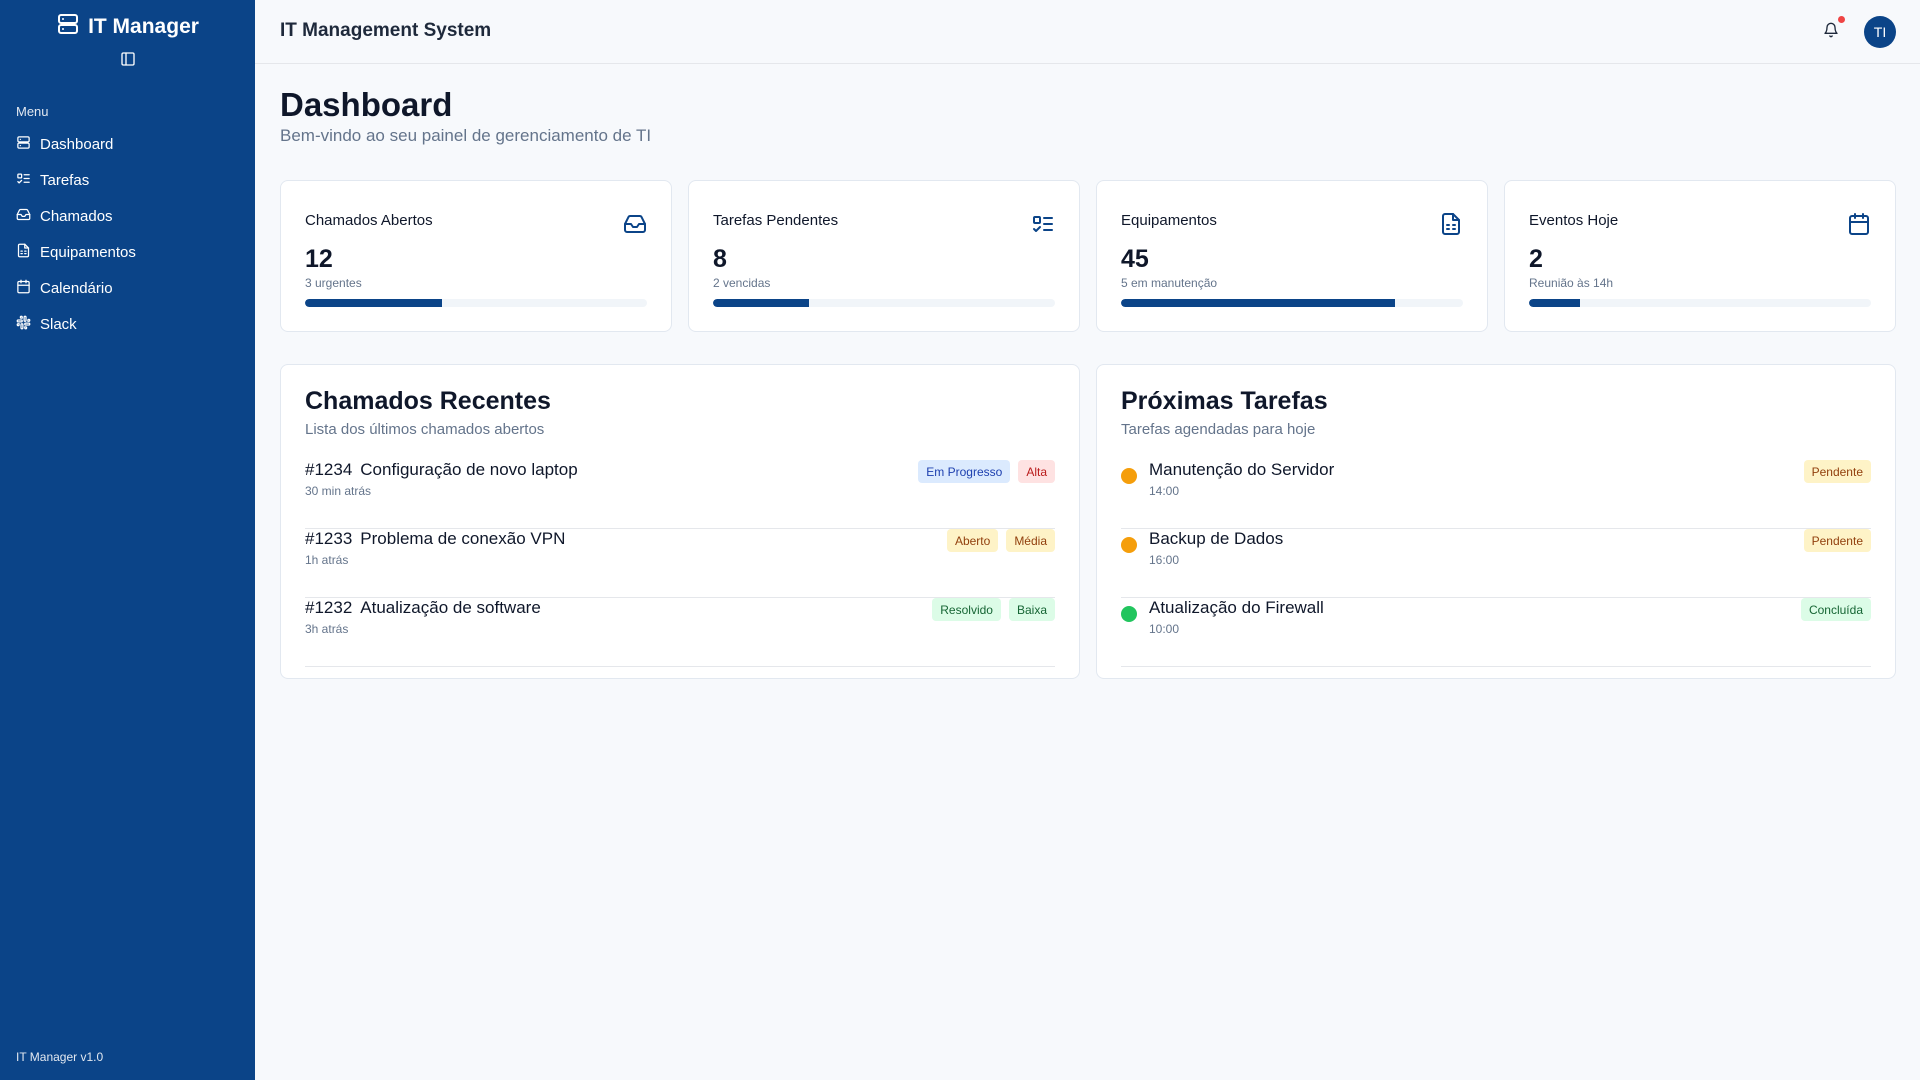  Describe the element at coordinates (329, 538) in the screenshot. I see `ticket-id: #1233` at that location.